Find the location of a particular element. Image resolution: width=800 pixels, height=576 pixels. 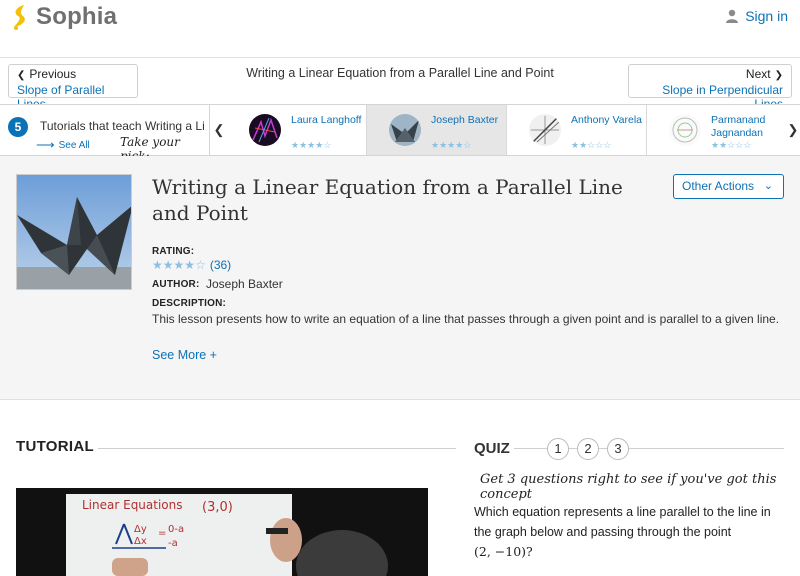

logo-text: Sophia is located at coordinates (77, 16).